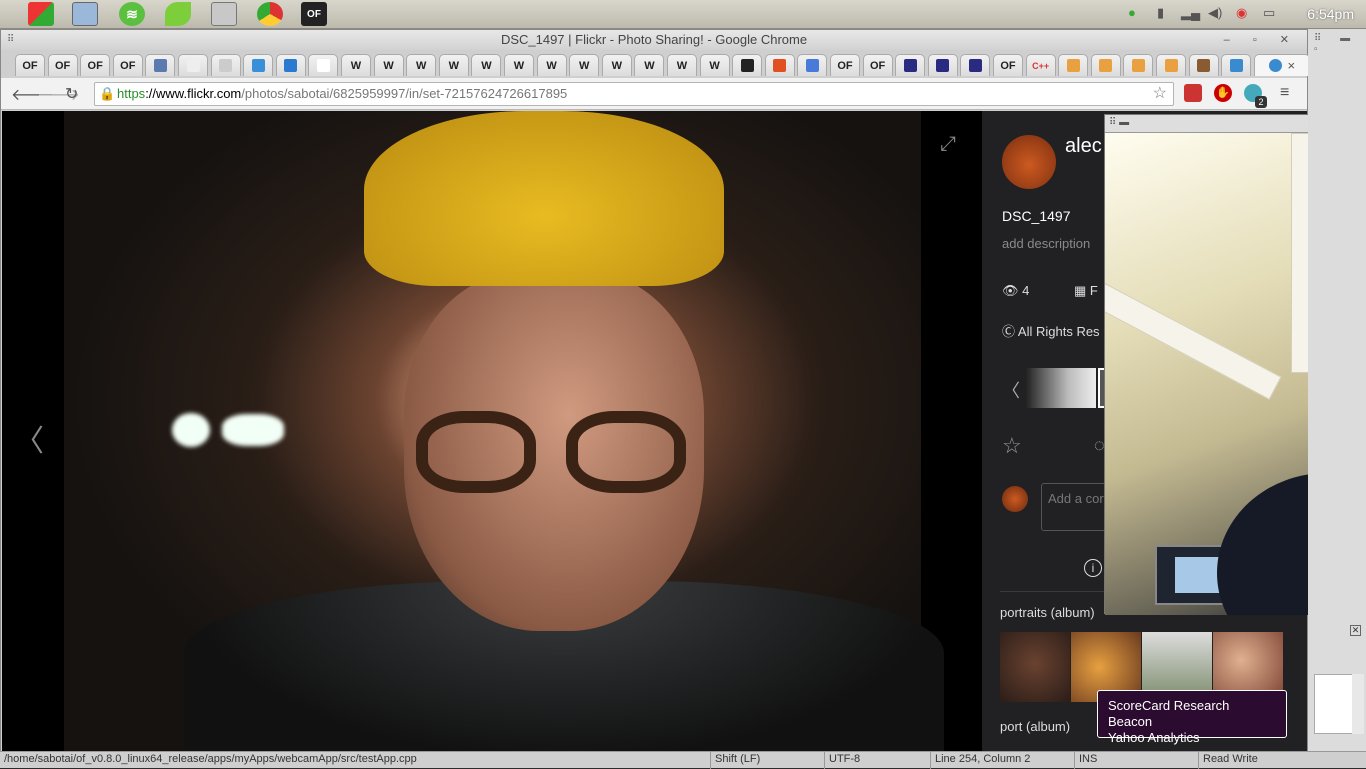 The image size is (1366, 769). Describe the element at coordinates (71, 94) in the screenshot. I see `reload-icon: ↻` at that location.